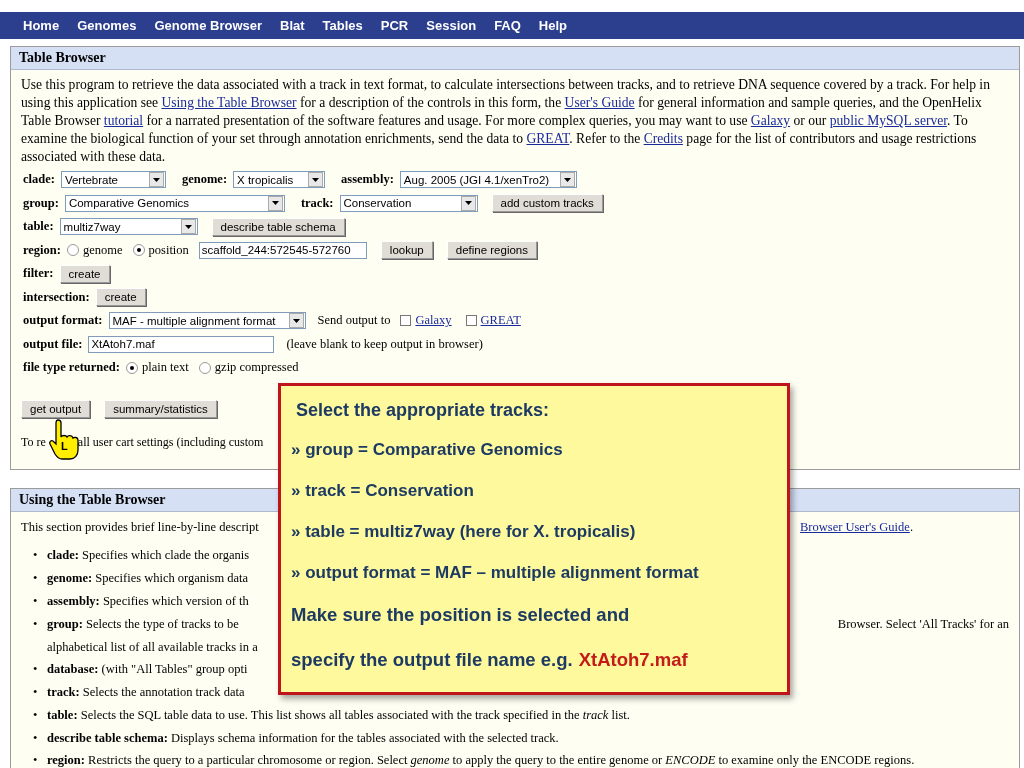 This screenshot has height=768, width=1024. Describe the element at coordinates (507, 25) in the screenshot. I see `nav-link: FAQ` at that location.